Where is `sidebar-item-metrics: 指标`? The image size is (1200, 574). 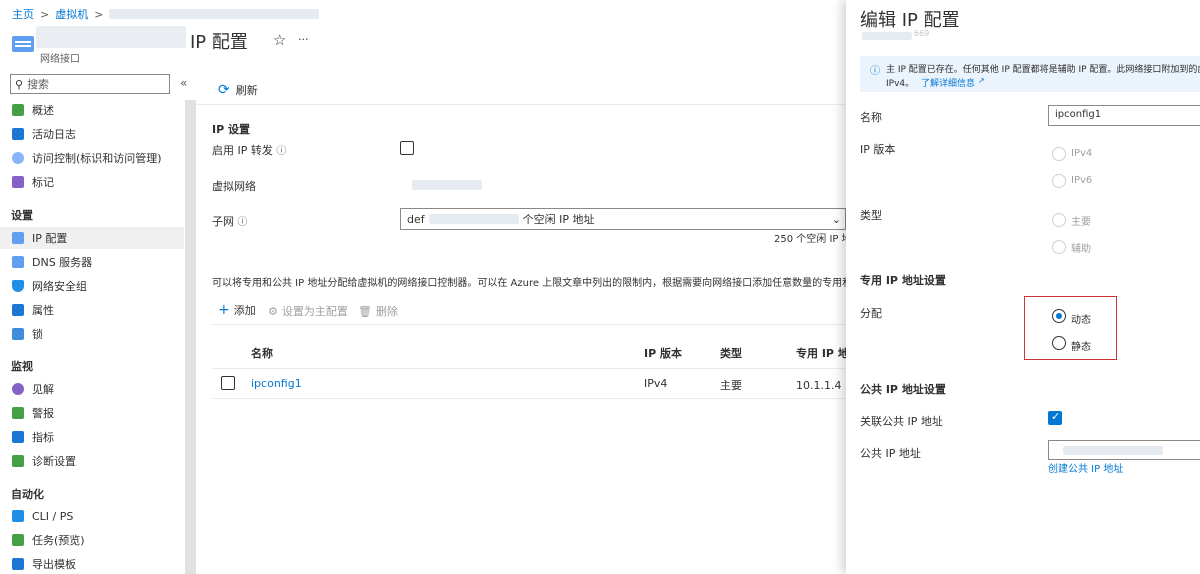
sidebar-item-metrics: 指标 is located at coordinates (98, 437).